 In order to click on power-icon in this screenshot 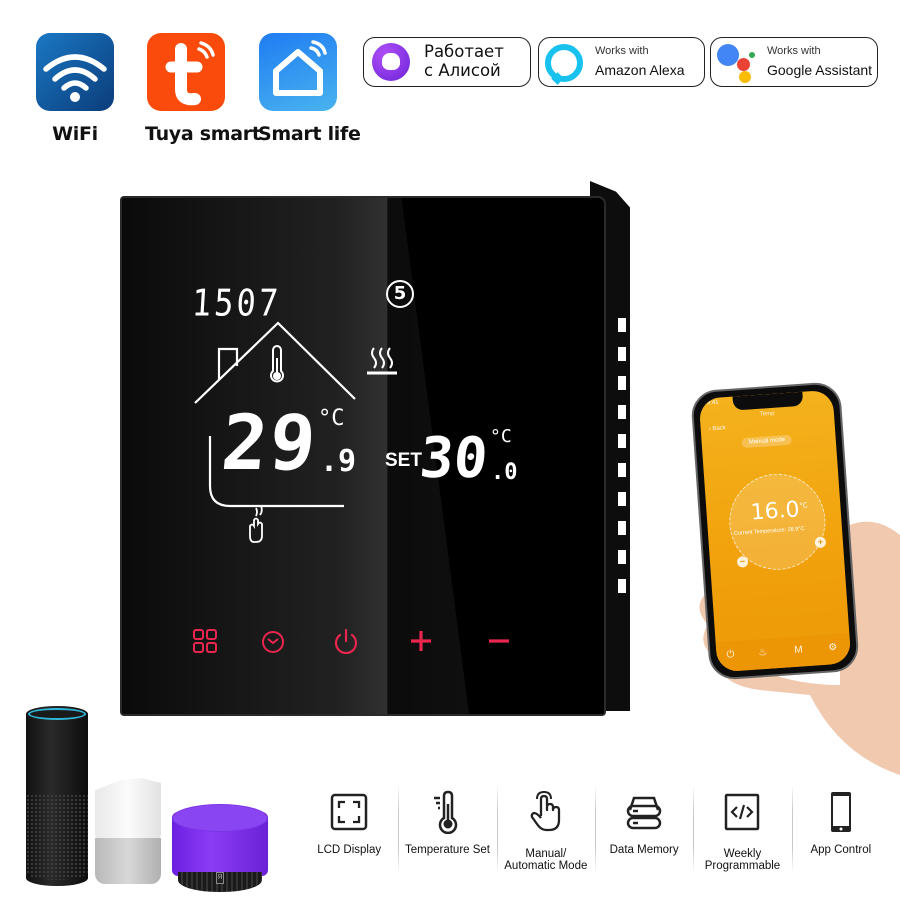, I will do `click(346, 641)`.